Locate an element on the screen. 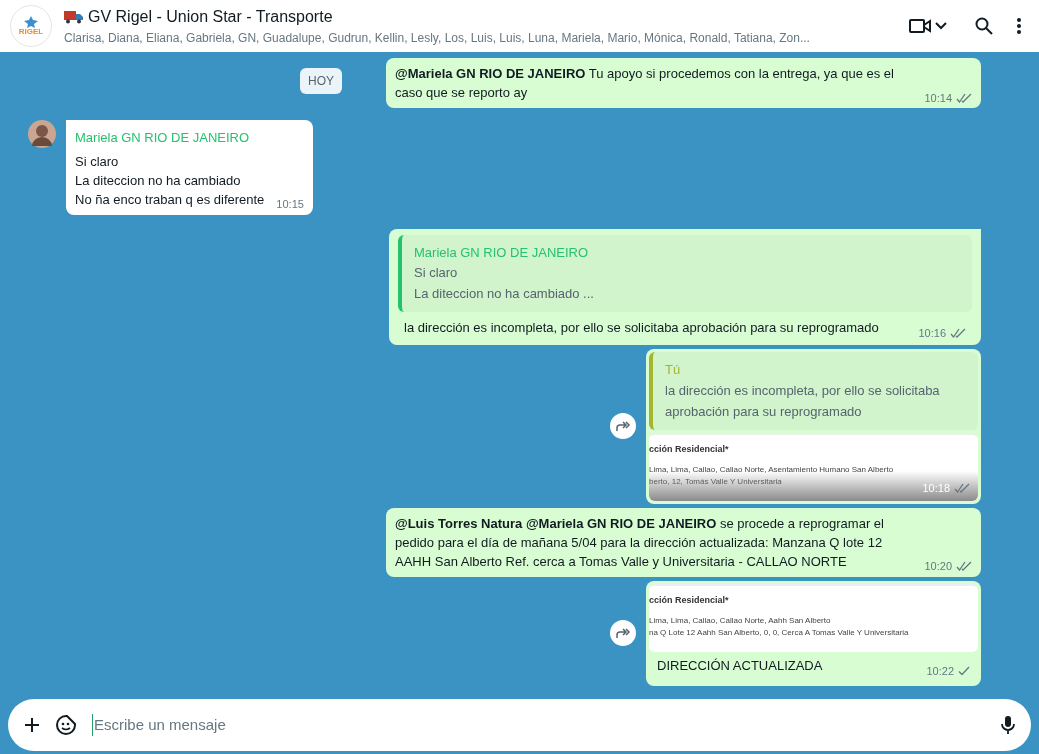 Image resolution: width=1039 pixels, height=754 pixels. logo-text: RIGEL is located at coordinates (31, 32).